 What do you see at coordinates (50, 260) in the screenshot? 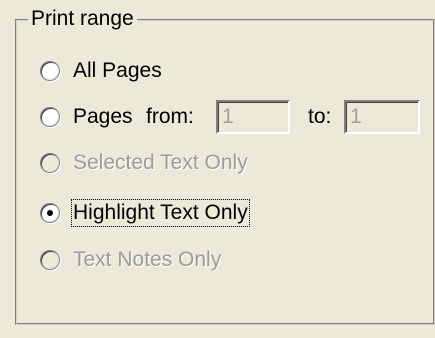
I see `radio-text-notes-button` at bounding box center [50, 260].